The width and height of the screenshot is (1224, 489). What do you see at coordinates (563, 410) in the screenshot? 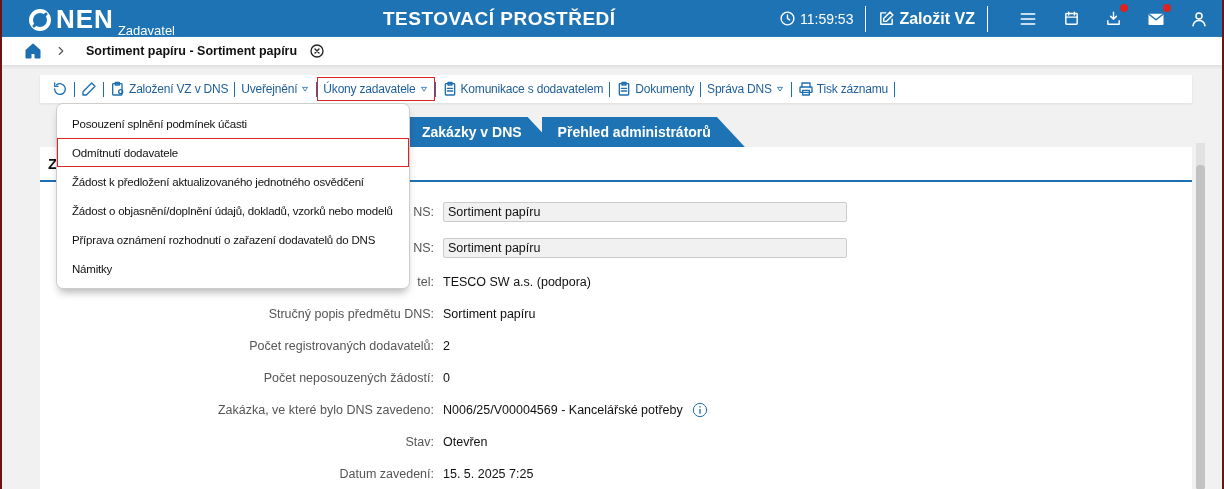
I see `field-value: N006/25/V00004569 - Kancelářské potřeby` at bounding box center [563, 410].